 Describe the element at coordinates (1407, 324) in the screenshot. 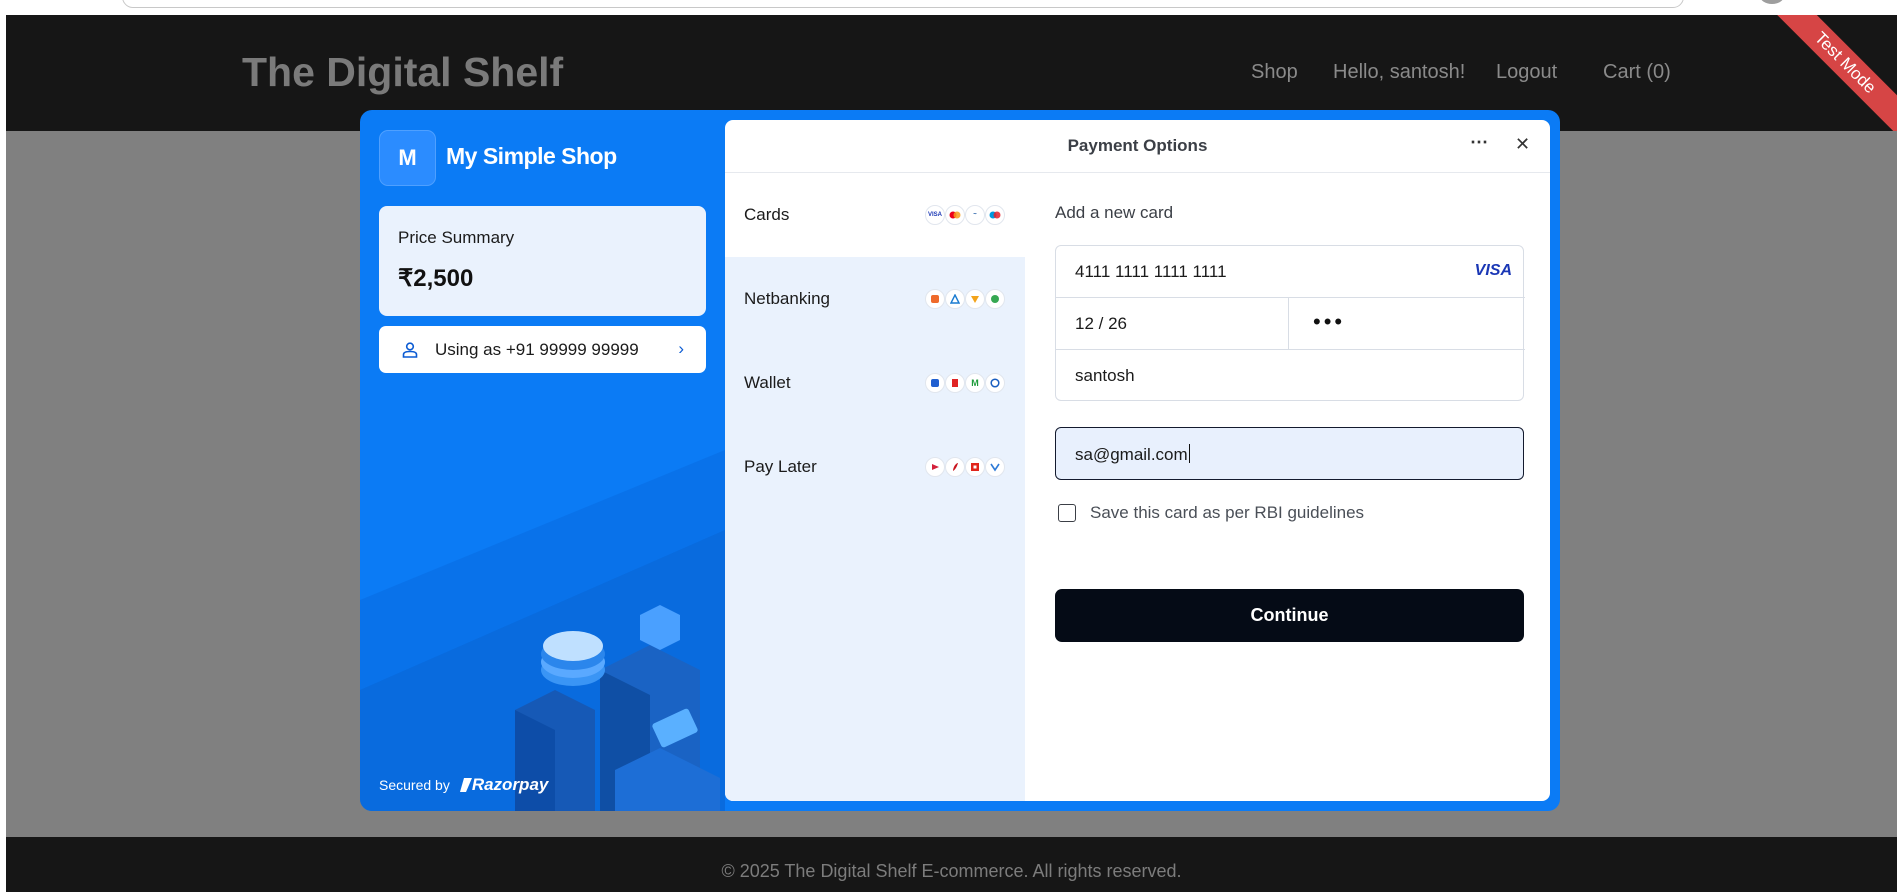

I see `cvv-field: •••` at that location.